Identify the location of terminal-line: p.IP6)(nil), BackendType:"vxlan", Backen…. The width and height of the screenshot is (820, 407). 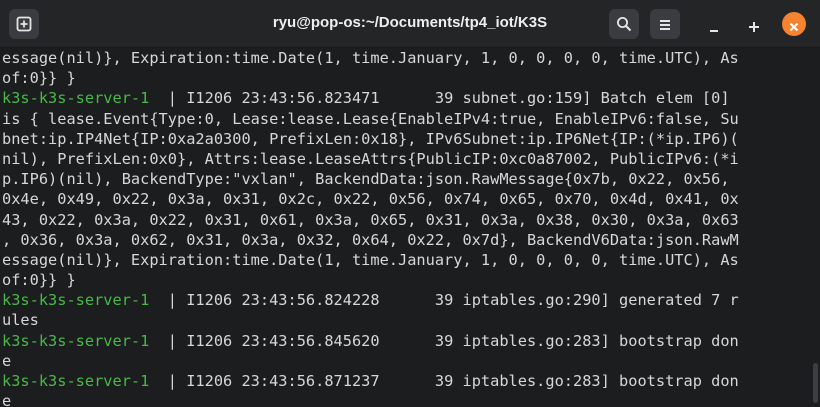
(408, 179).